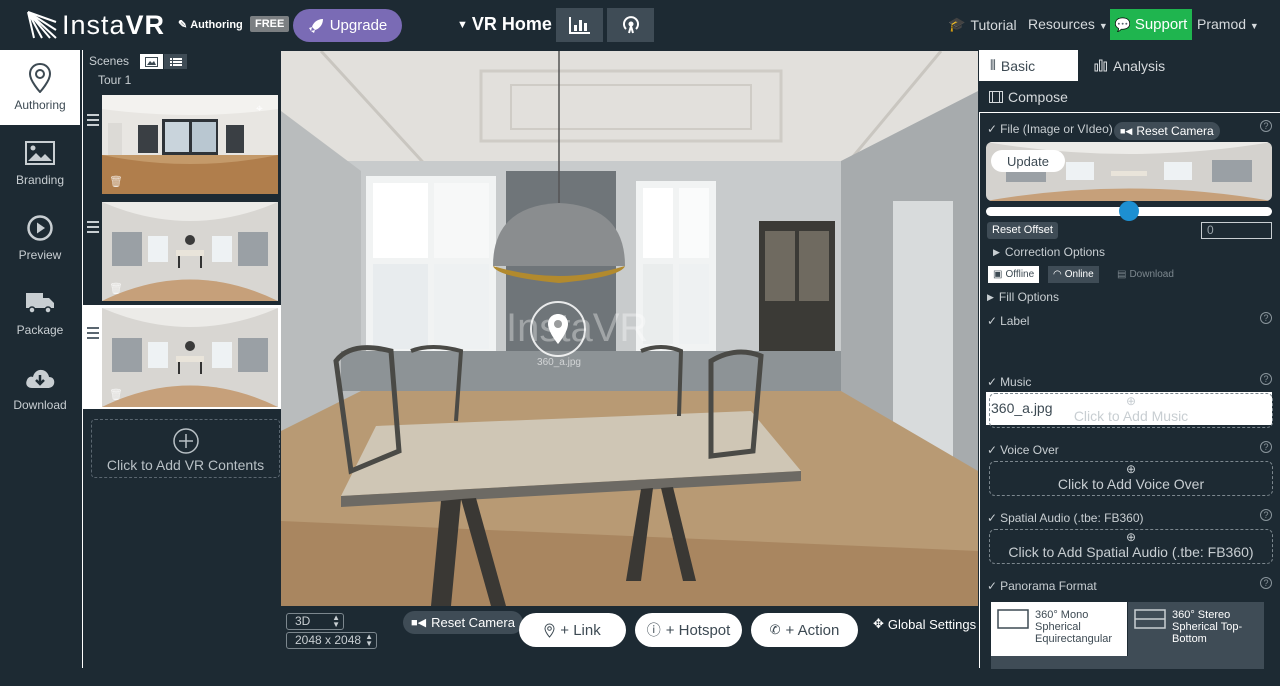  I want to click on pano-format-stereo: 360° Stereo Spherical Top-Bottom, so click(1196, 629).